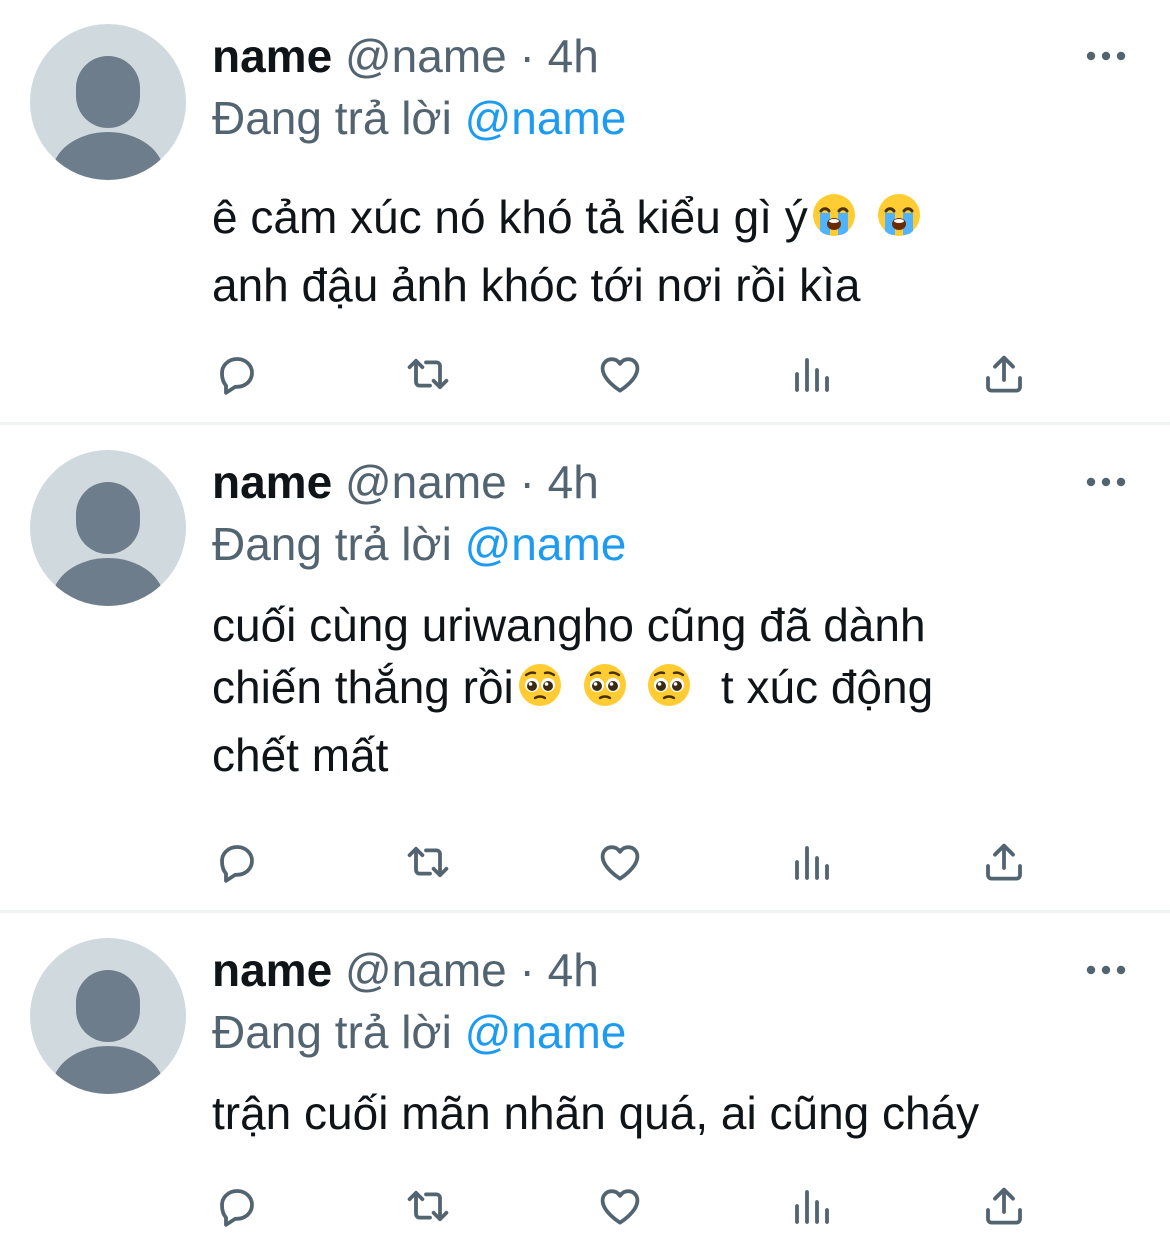  I want to click on tweet-text: trận cuối mãn nhãn quá, ai cũng cháy, so click(682, 1113).